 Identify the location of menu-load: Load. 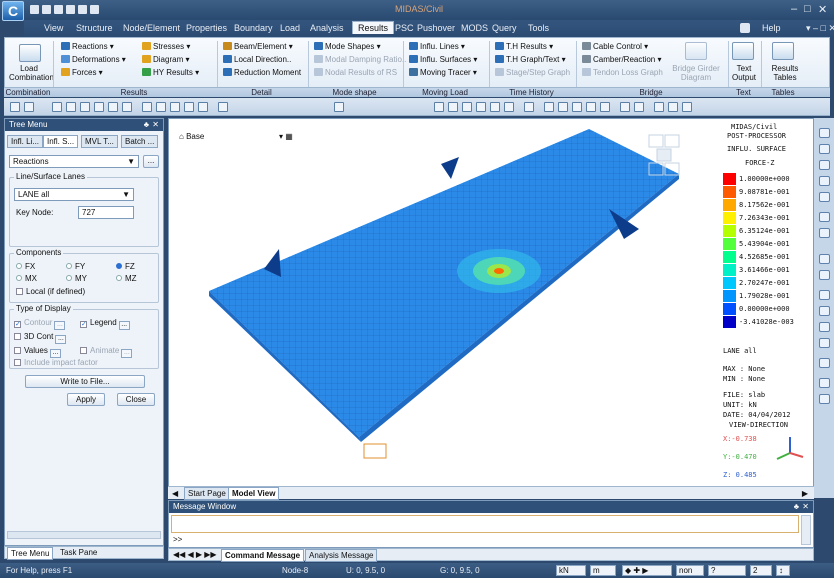
(290, 28).